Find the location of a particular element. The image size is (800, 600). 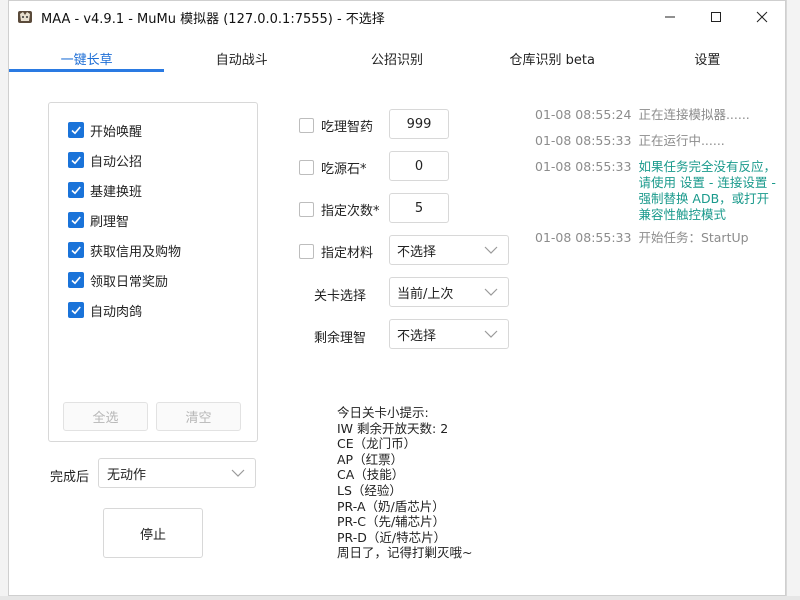

minimize-button is located at coordinates (670, 17).